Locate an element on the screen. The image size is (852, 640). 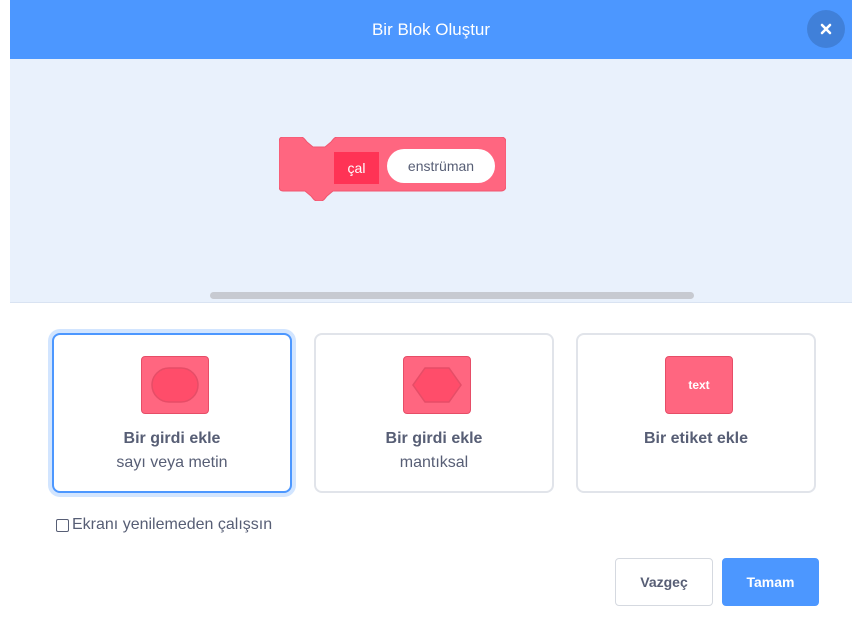
block-label-field: çal is located at coordinates (356, 168).